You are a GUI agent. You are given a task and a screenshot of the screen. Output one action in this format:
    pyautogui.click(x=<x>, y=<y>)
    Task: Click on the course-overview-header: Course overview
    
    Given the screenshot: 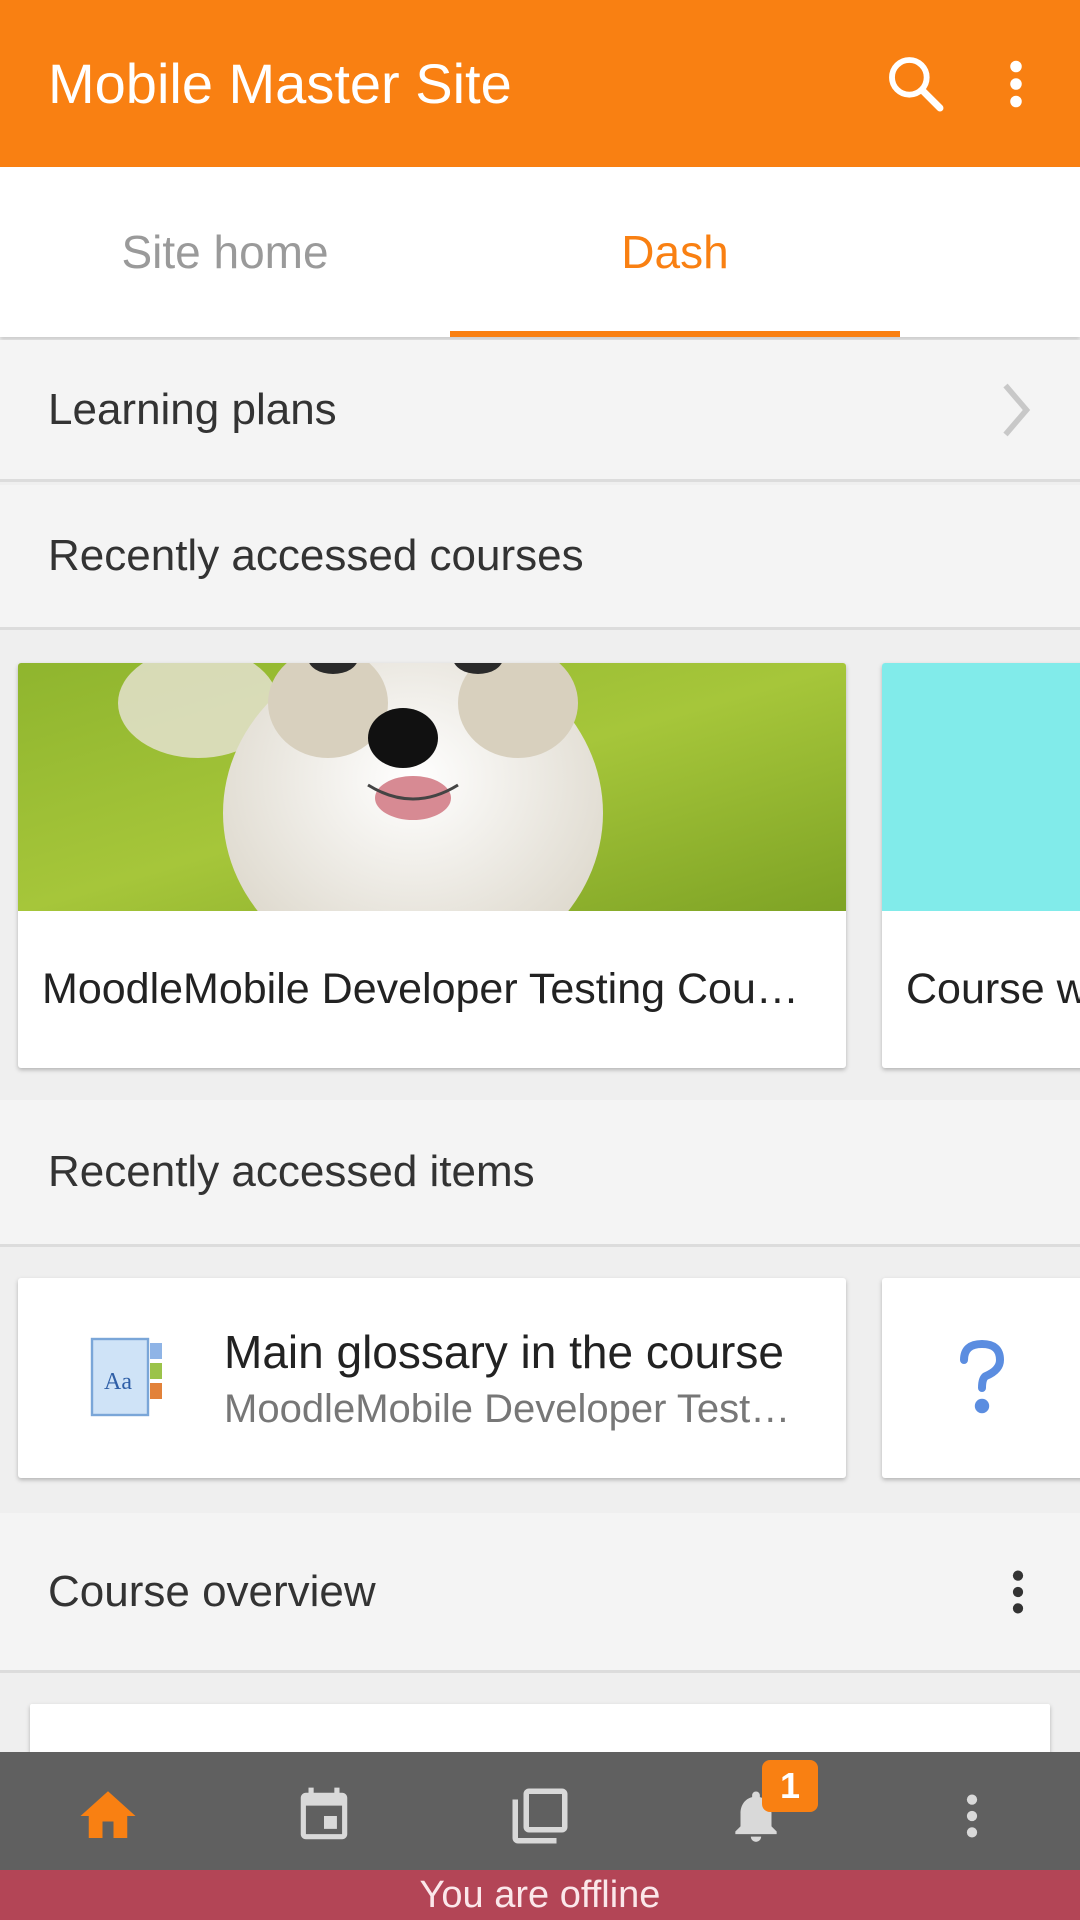 What is the action you would take?
    pyautogui.click(x=540, y=1593)
    